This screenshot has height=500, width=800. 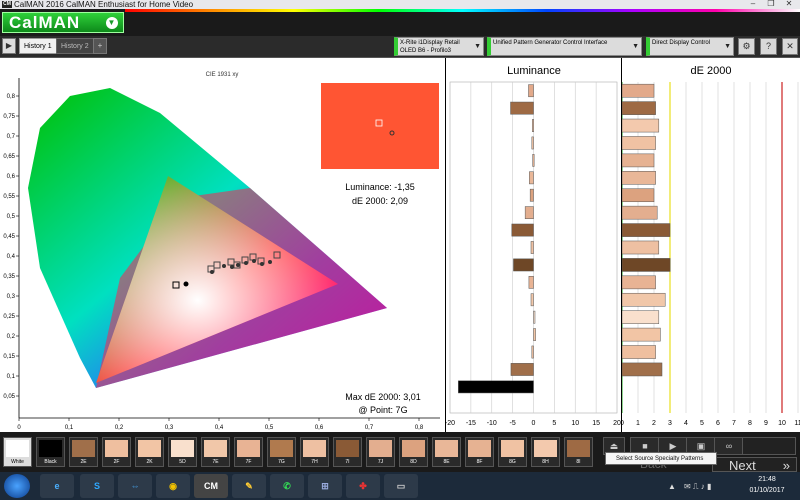 What do you see at coordinates (512, 462) in the screenshot?
I see `patch-label: 8G` at bounding box center [512, 462].